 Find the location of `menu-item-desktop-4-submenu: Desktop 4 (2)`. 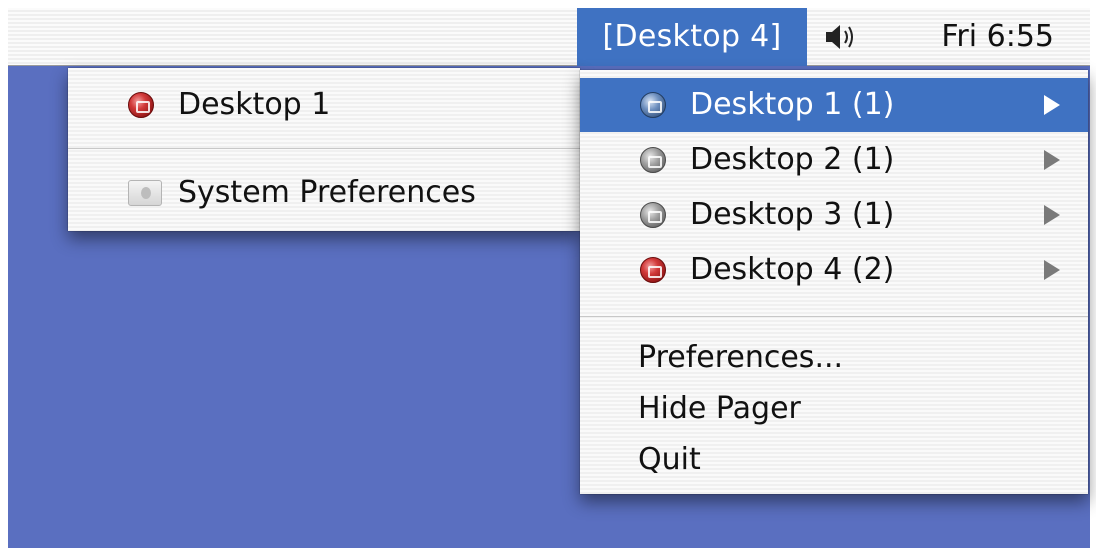

menu-item-desktop-4-submenu: Desktop 4 (2) is located at coordinates (834, 270).